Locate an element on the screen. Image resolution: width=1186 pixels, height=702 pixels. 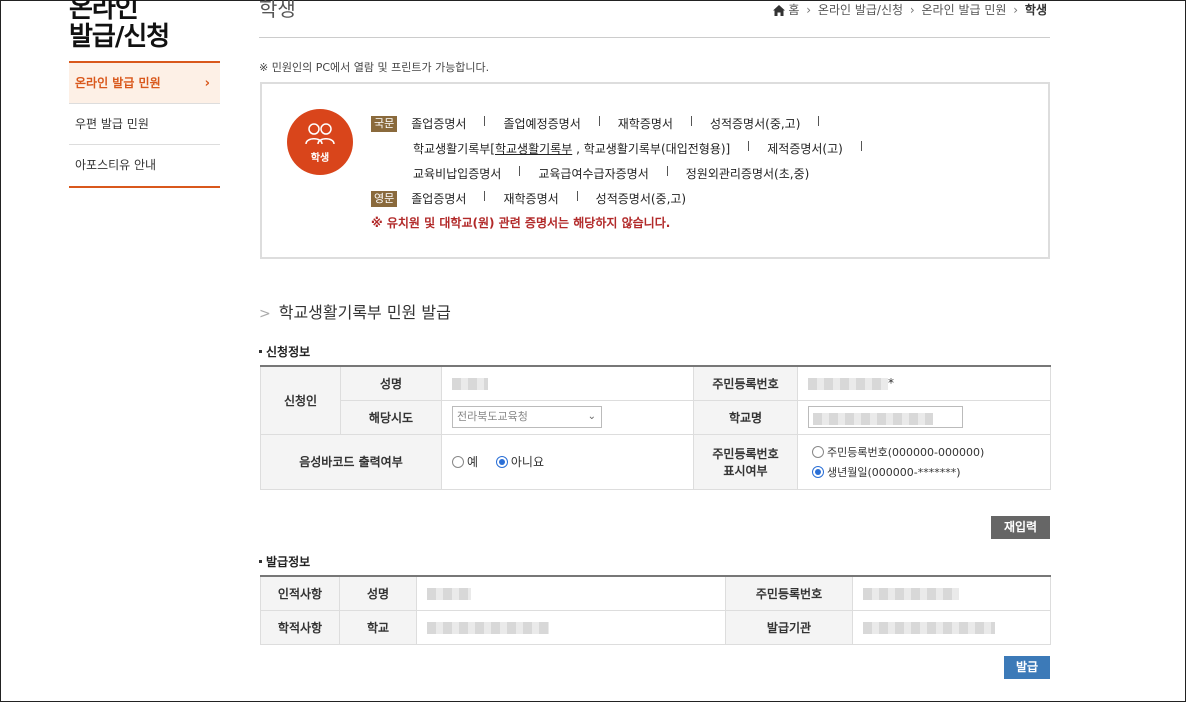
cert-row-3: 교육비납입증명서 교육급여수급자증명서 정원외관리증명서(초,중) is located at coordinates (611, 174).